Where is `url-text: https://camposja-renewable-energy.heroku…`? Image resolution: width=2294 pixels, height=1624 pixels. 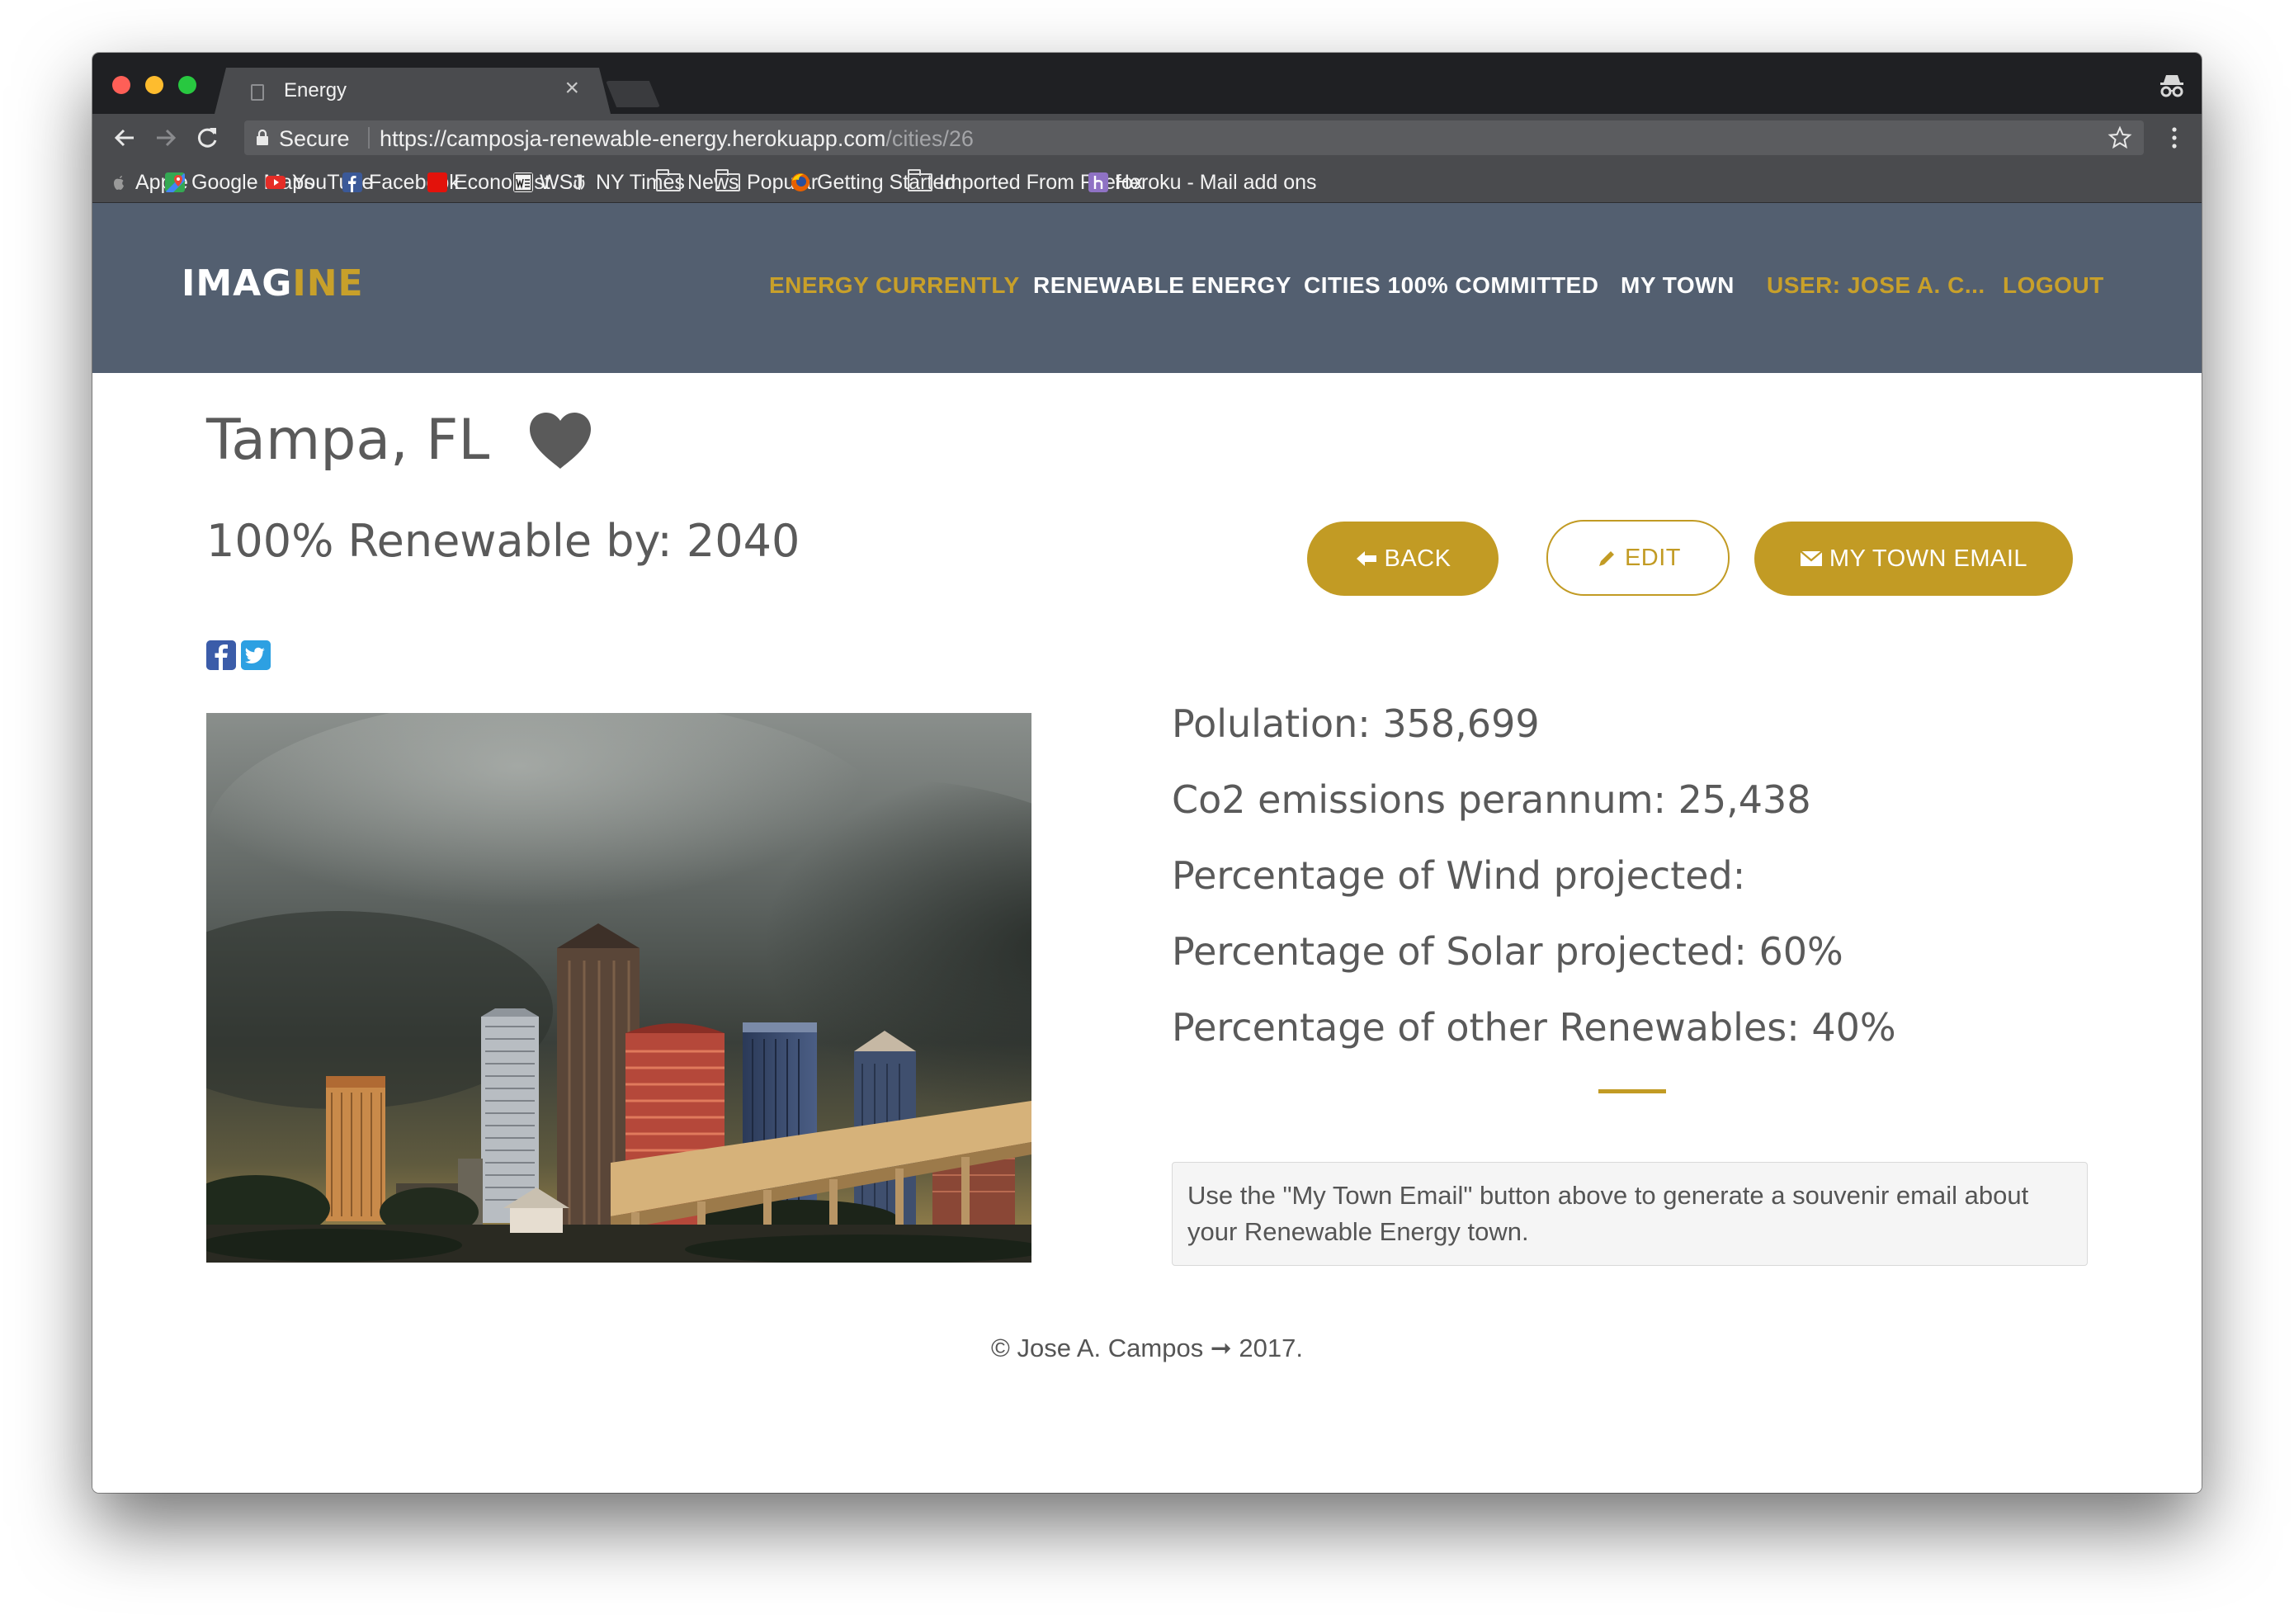 url-text: https://camposja-renewable-energy.heroku… is located at coordinates (677, 139).